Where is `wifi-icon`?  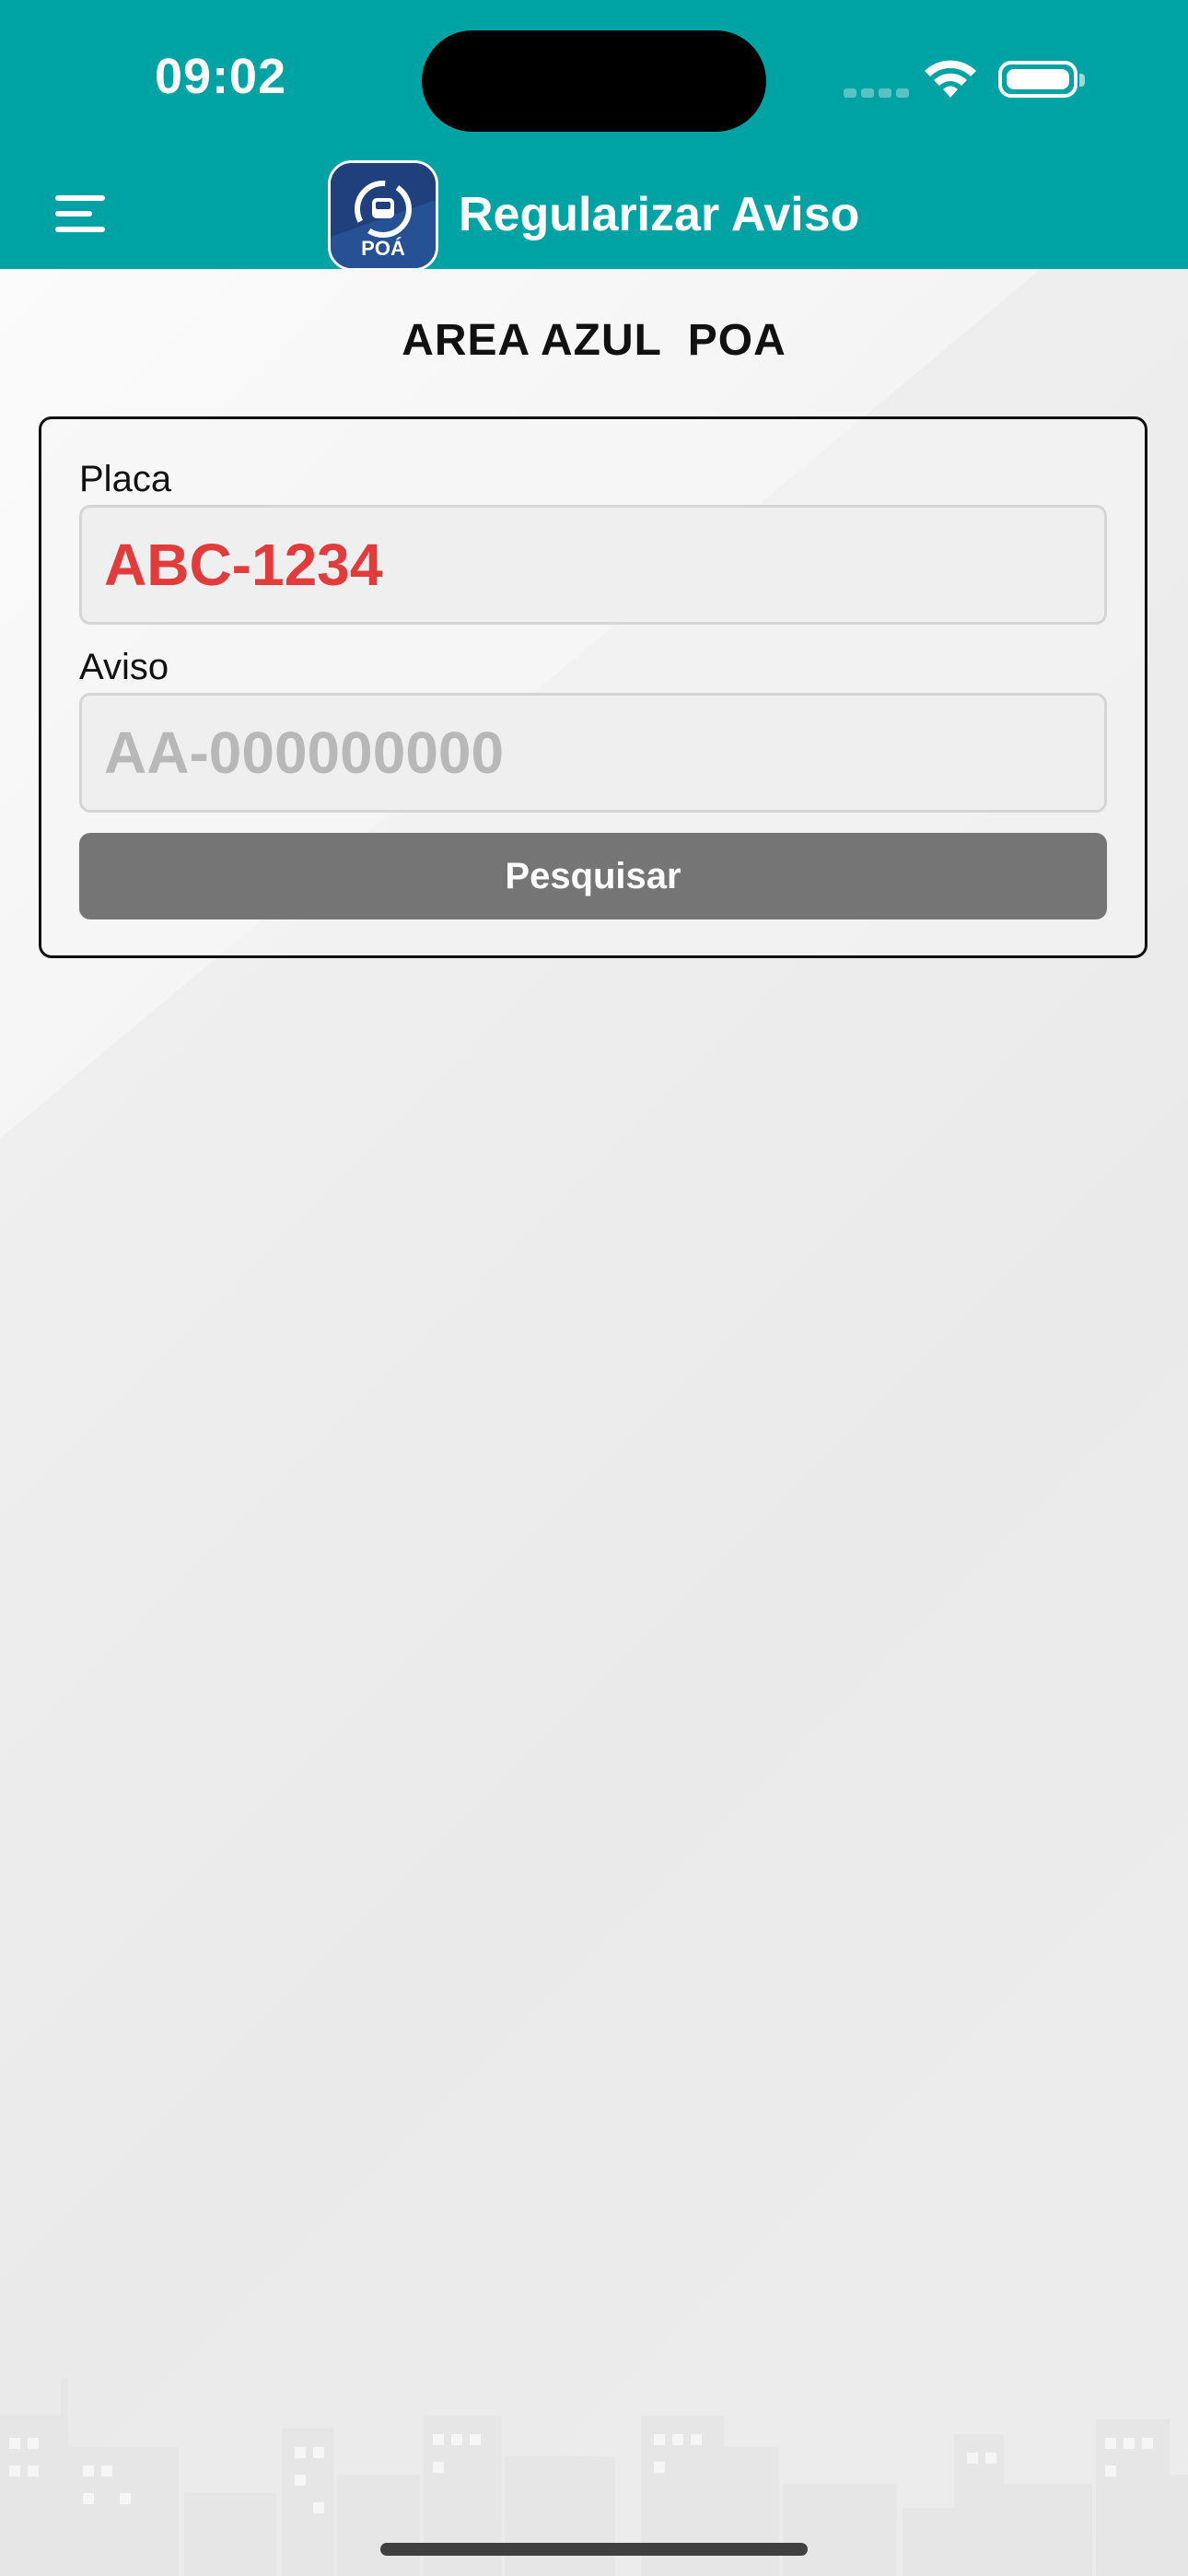 wifi-icon is located at coordinates (951, 79).